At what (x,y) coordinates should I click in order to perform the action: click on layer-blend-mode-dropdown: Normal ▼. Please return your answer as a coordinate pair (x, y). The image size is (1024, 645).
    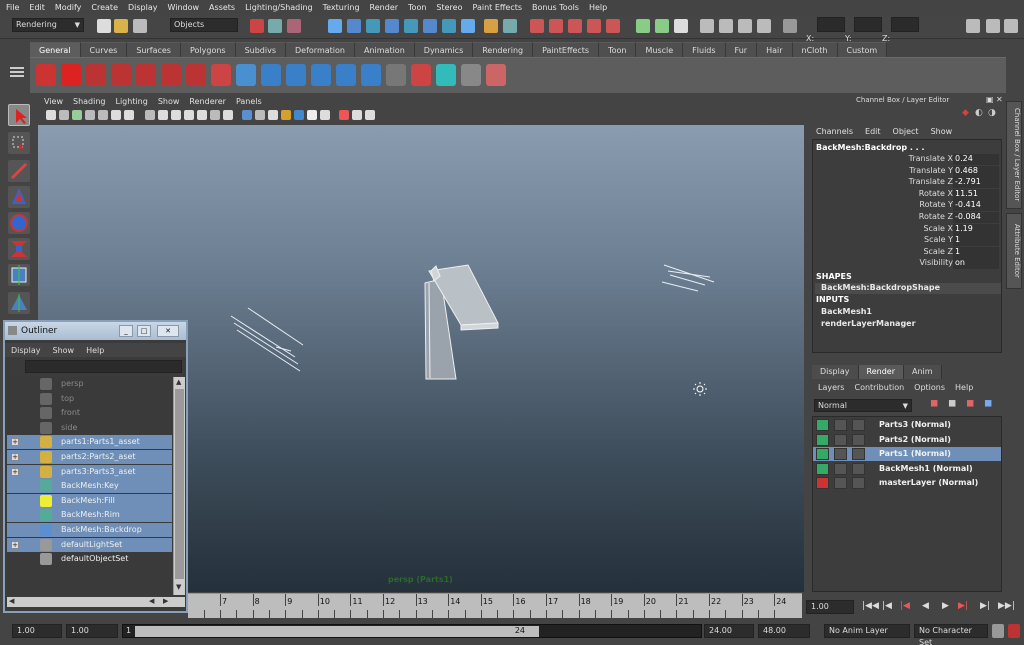
    Looking at the image, I should click on (863, 405).